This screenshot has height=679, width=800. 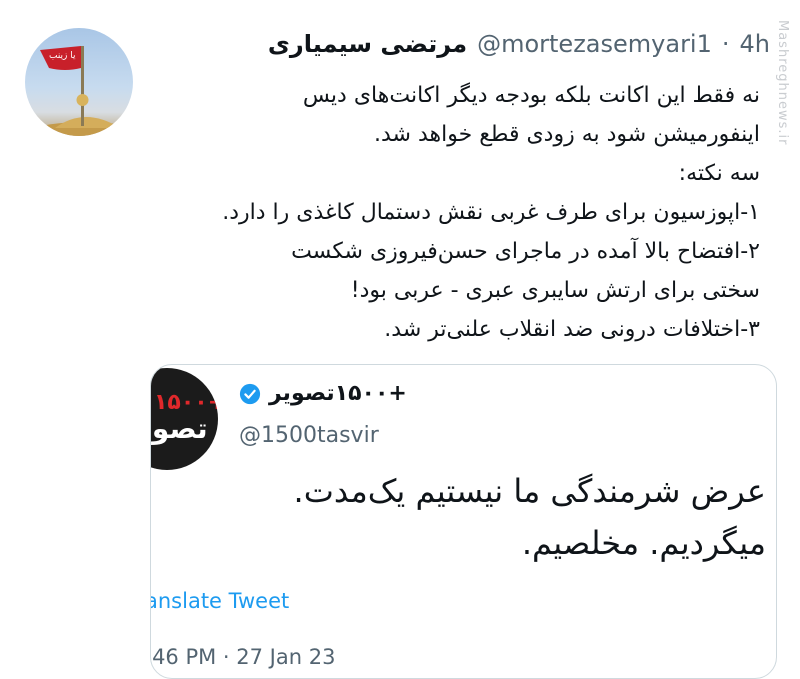 What do you see at coordinates (338, 393) in the screenshot?
I see `quoted-display-name: +۱۵۰۰تصویر` at bounding box center [338, 393].